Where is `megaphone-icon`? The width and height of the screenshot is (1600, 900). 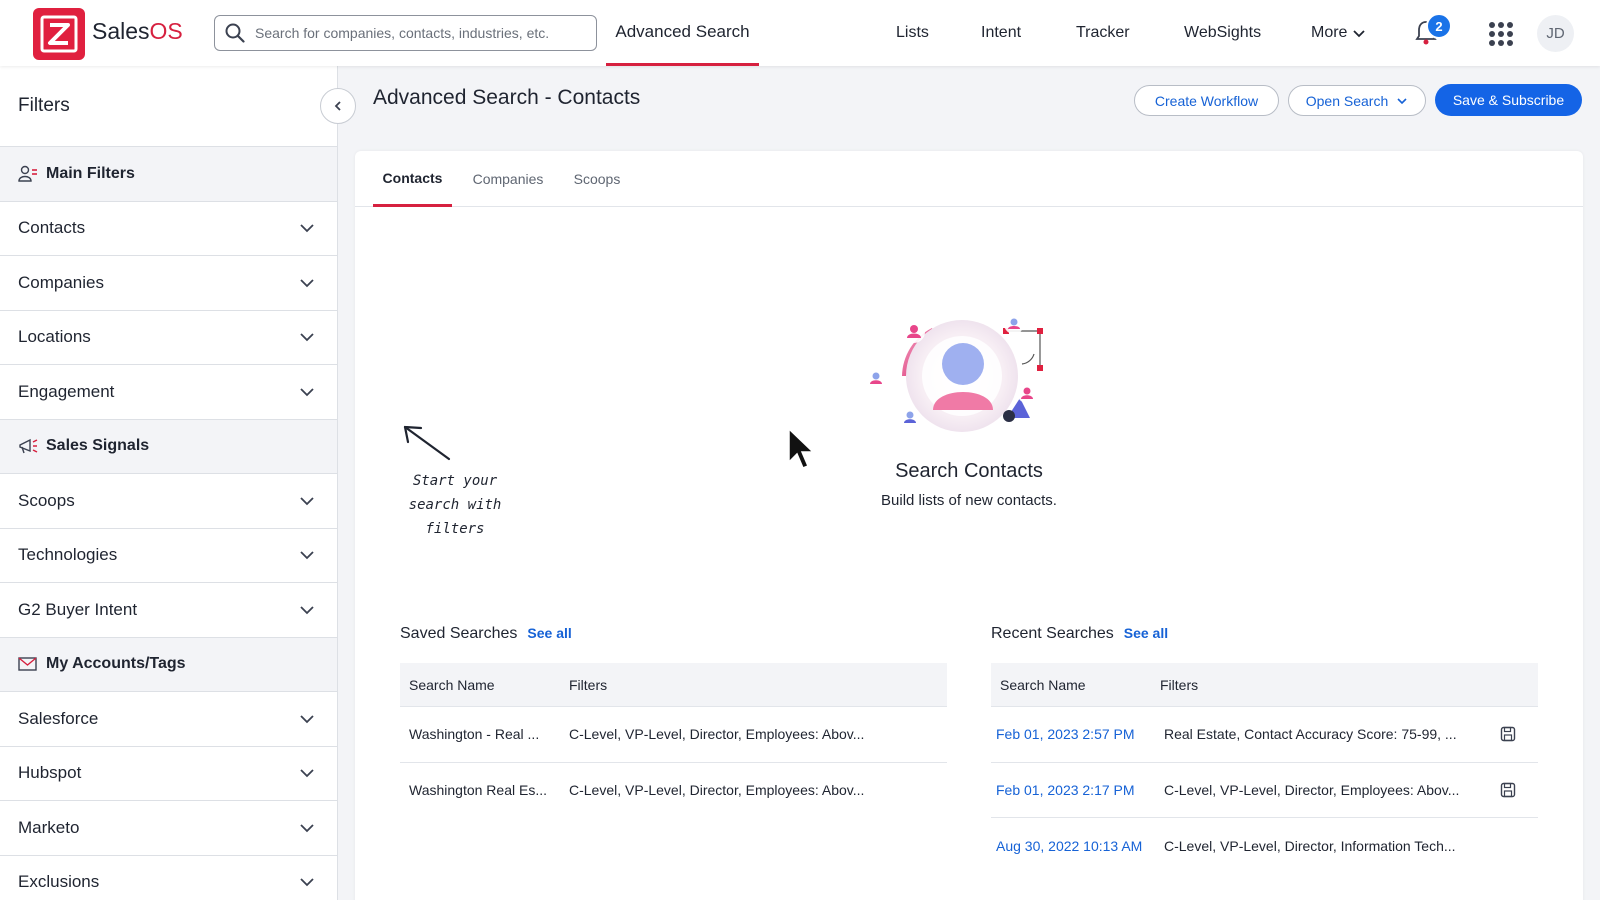 megaphone-icon is located at coordinates (32, 446).